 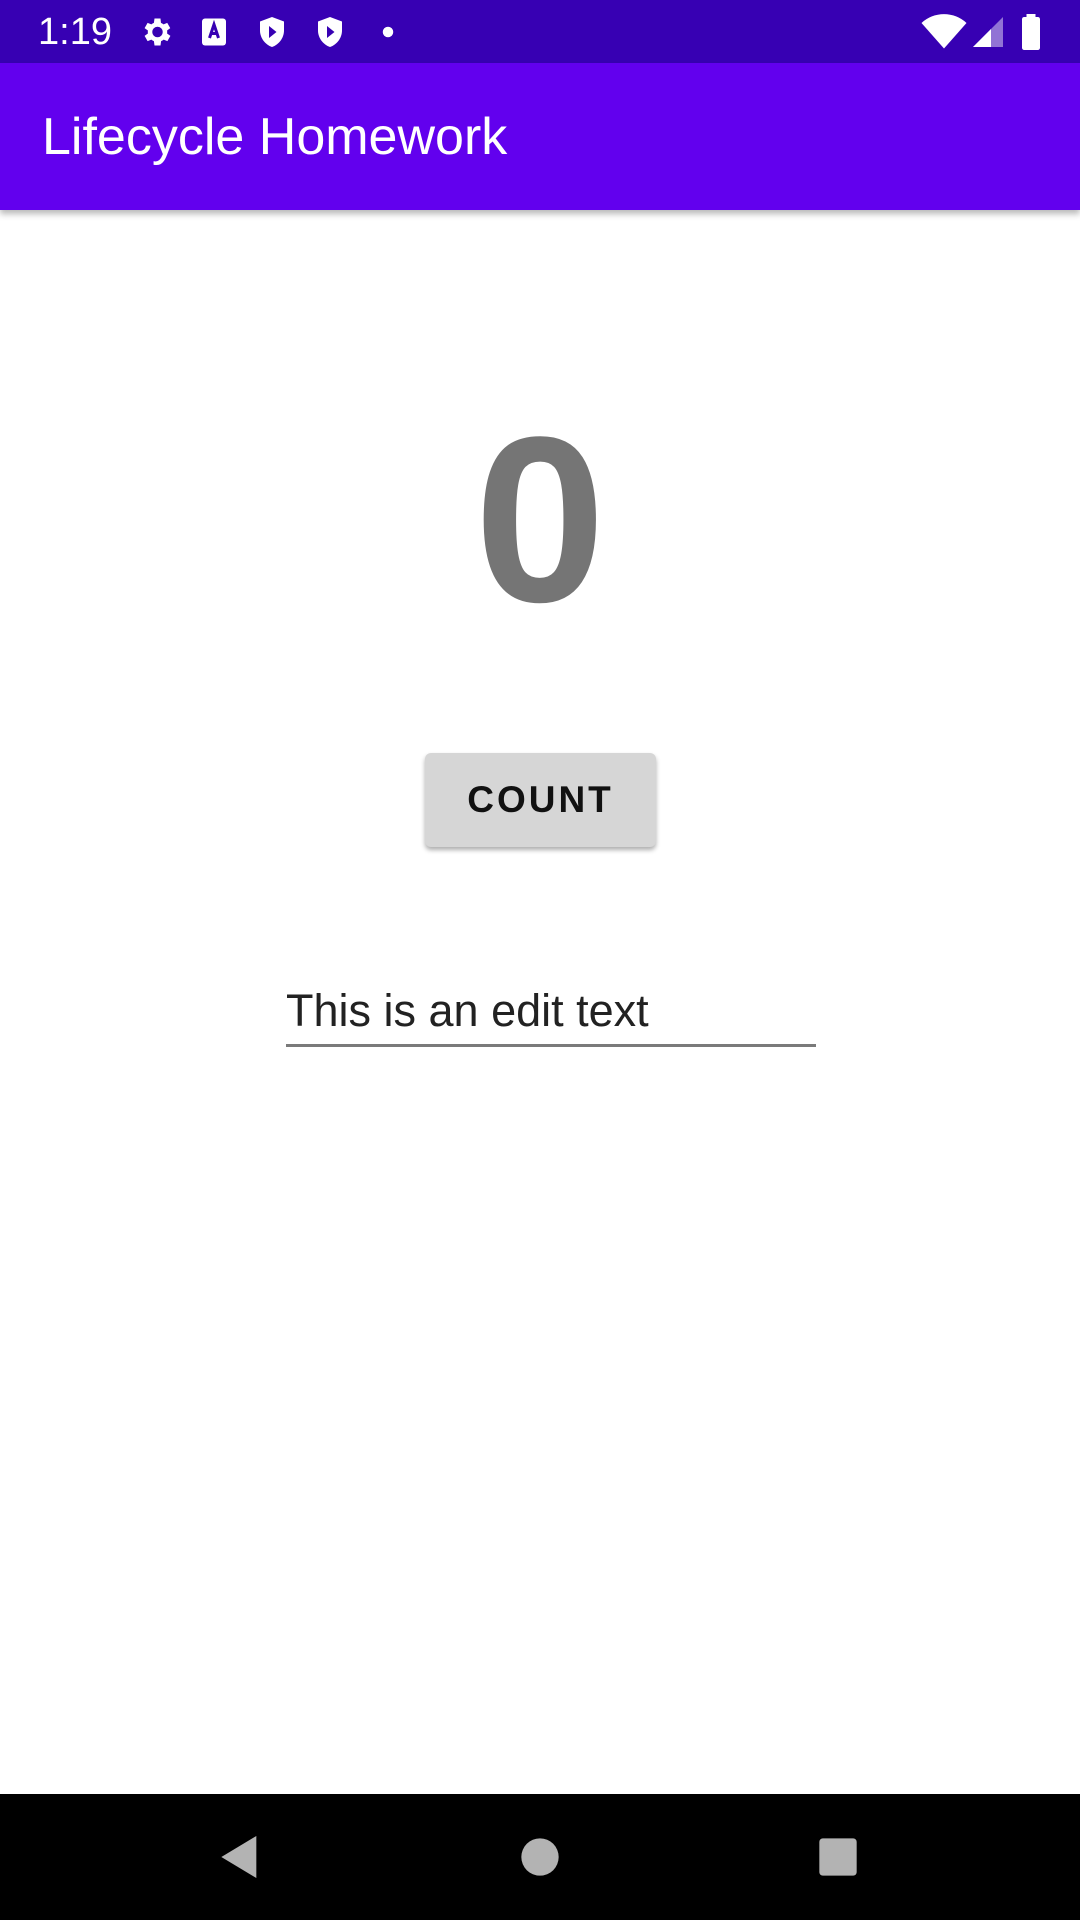 I want to click on settings-icon, so click(x=156, y=32).